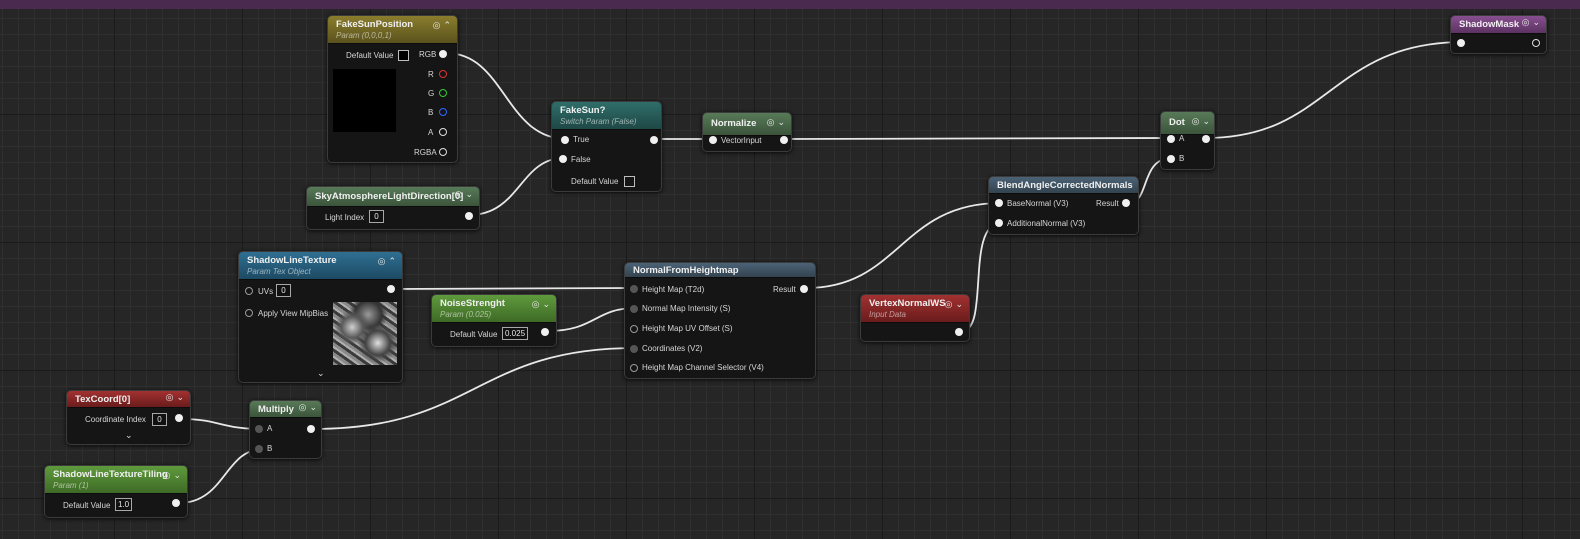 The height and width of the screenshot is (539, 1580). I want to click on coordinate-index-input: 0, so click(159, 419).